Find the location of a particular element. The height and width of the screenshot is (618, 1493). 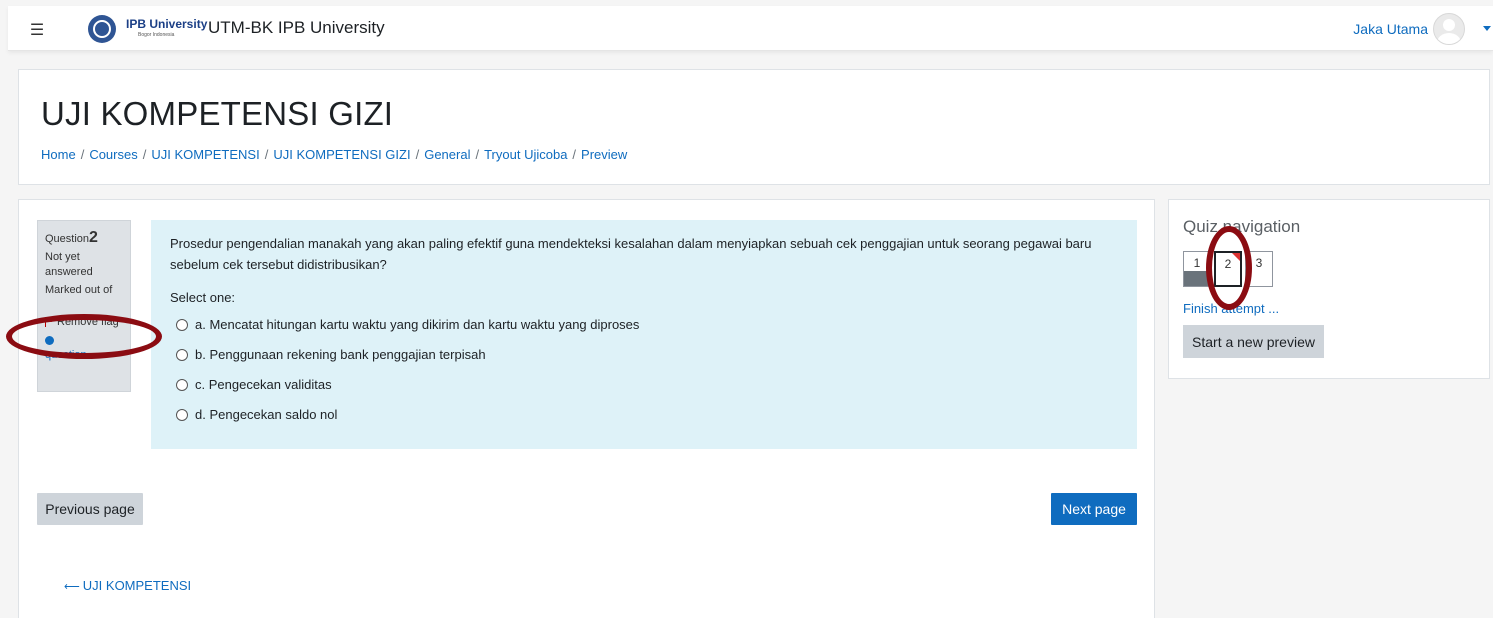

breadcrumb-home: Home is located at coordinates (58, 154).